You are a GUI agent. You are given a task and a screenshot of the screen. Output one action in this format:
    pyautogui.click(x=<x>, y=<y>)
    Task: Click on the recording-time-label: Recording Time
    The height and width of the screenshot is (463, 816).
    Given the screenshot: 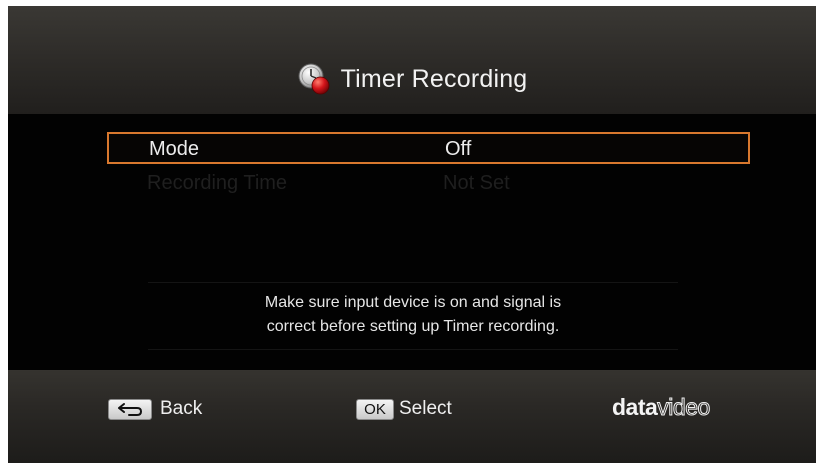 What is the action you would take?
    pyautogui.click(x=217, y=183)
    